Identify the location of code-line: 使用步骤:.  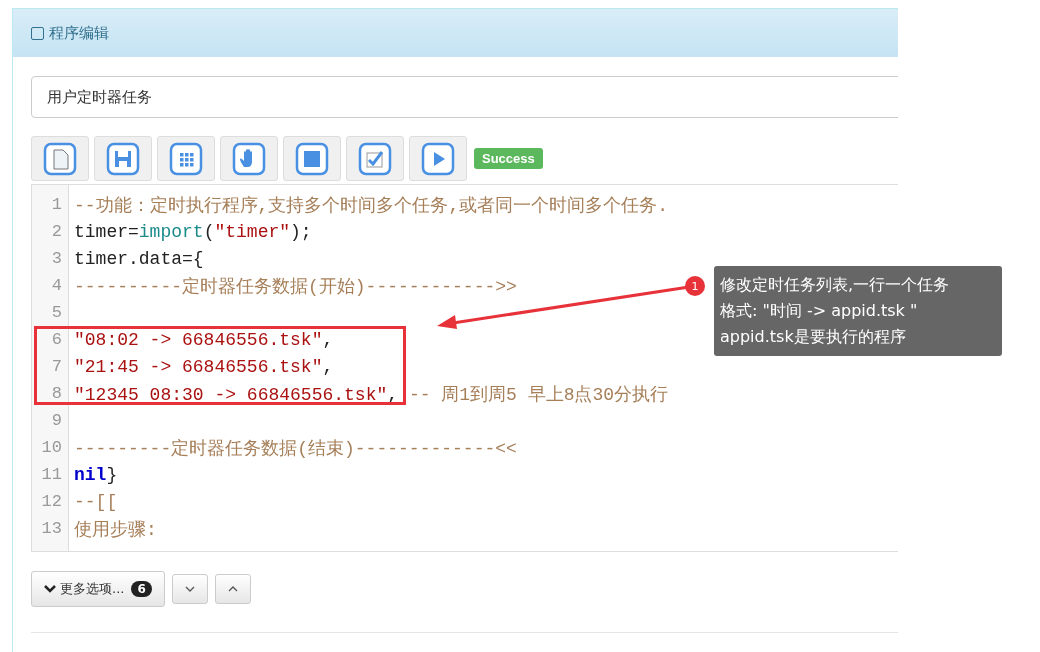
(115, 529).